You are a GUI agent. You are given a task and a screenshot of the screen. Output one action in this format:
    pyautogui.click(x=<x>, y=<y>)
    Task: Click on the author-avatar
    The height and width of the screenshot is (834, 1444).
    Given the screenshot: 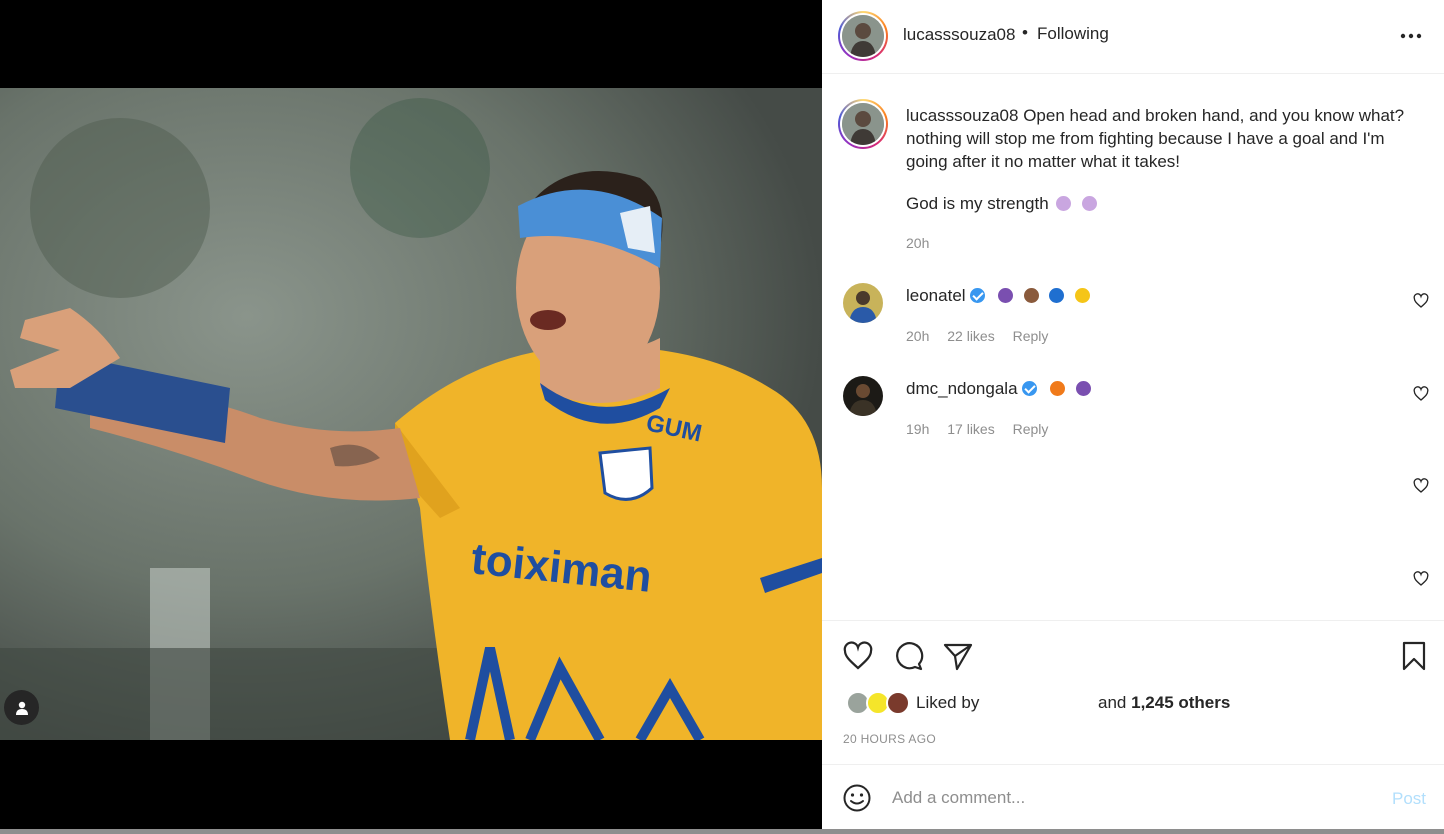 What is the action you would take?
    pyautogui.click(x=863, y=36)
    